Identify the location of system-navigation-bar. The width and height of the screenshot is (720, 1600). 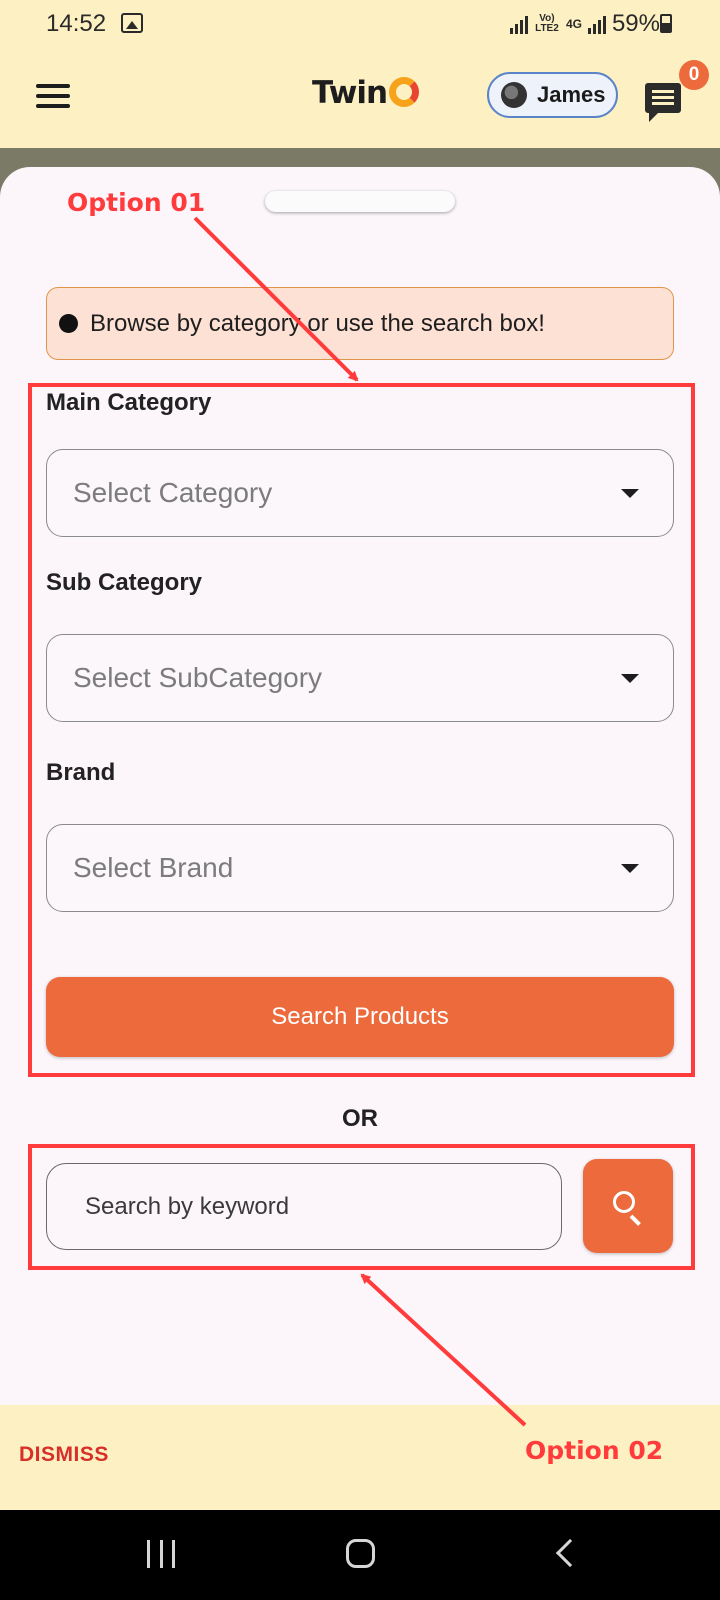
(360, 1555).